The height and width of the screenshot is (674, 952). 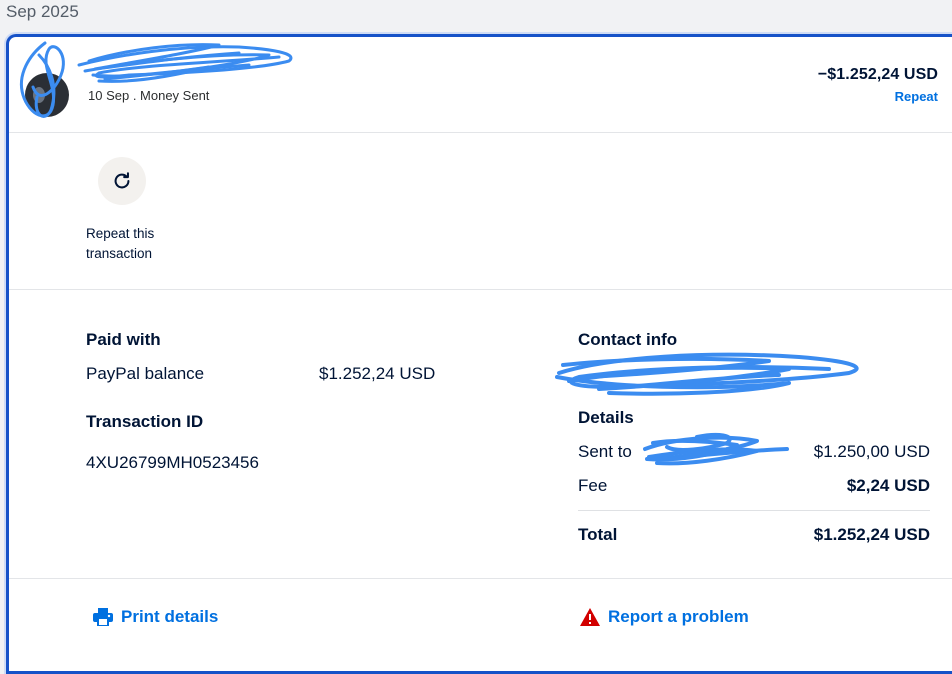 I want to click on total-amount: $1.252,24 USD, so click(x=871, y=534).